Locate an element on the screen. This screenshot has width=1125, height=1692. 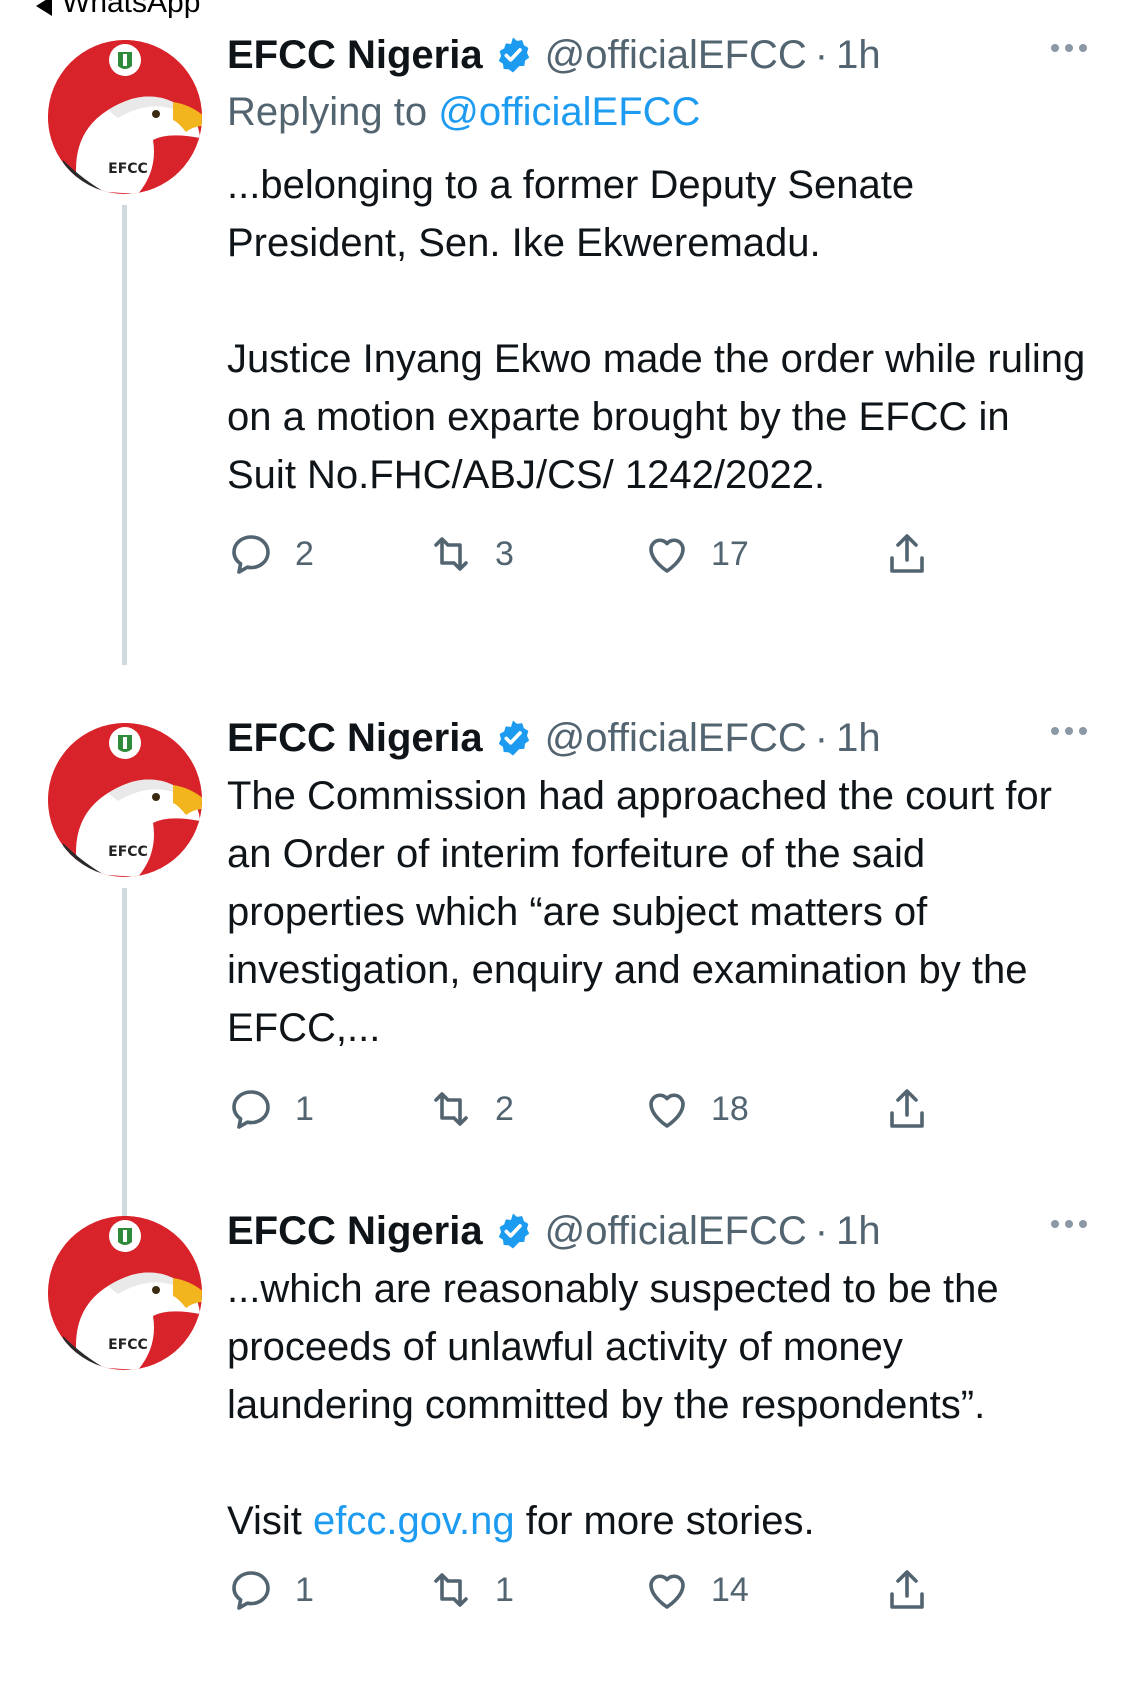
website-link: efcc.gov.ng is located at coordinates (414, 1521).